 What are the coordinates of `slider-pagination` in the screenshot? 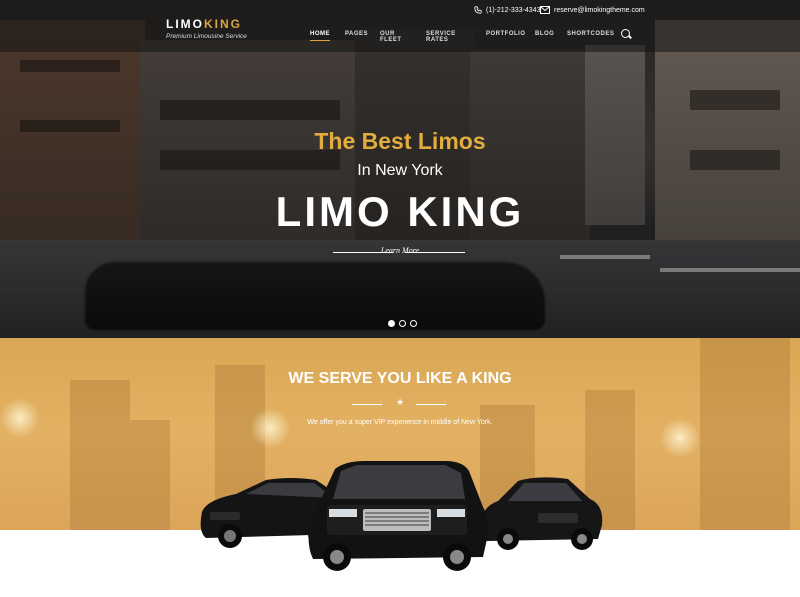 It's located at (402, 323).